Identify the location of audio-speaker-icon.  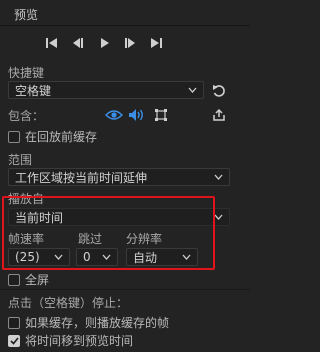
(137, 115).